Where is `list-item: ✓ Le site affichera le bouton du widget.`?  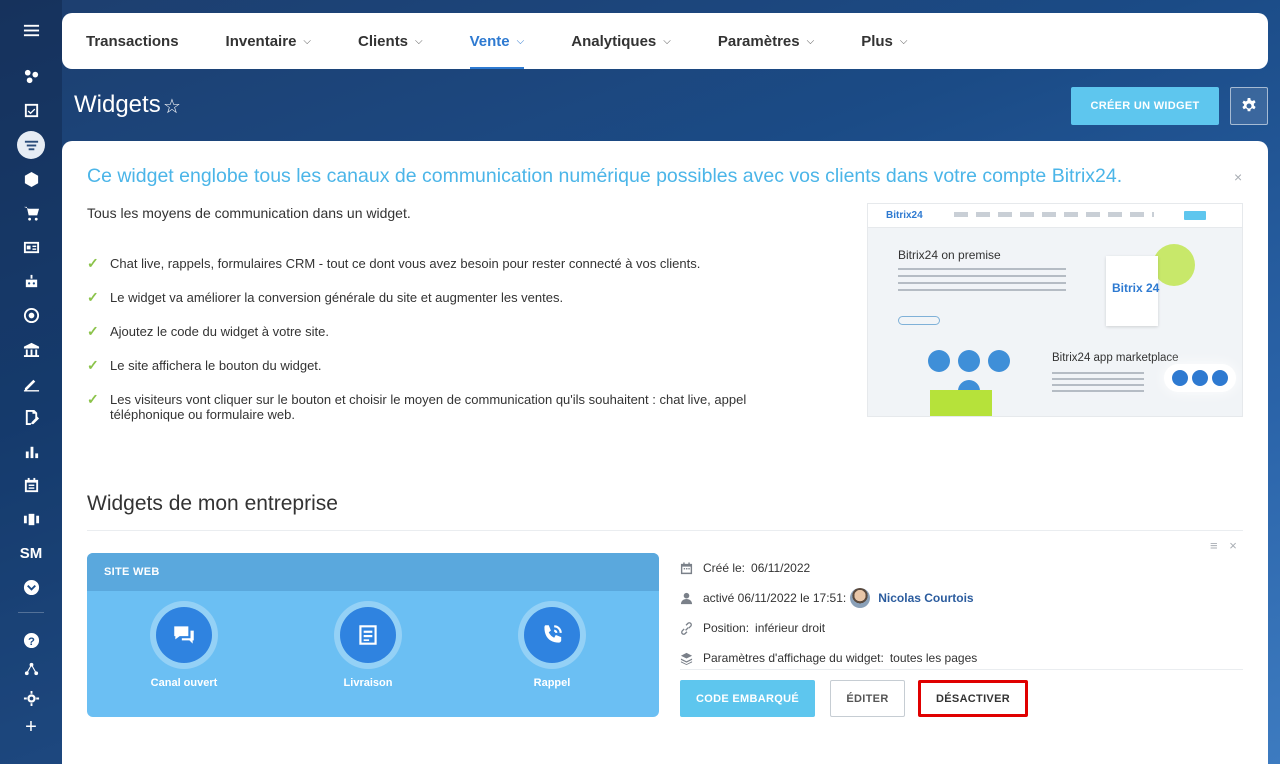
list-item: ✓ Le site affichera le bouton du widget. is located at coordinates (447, 366).